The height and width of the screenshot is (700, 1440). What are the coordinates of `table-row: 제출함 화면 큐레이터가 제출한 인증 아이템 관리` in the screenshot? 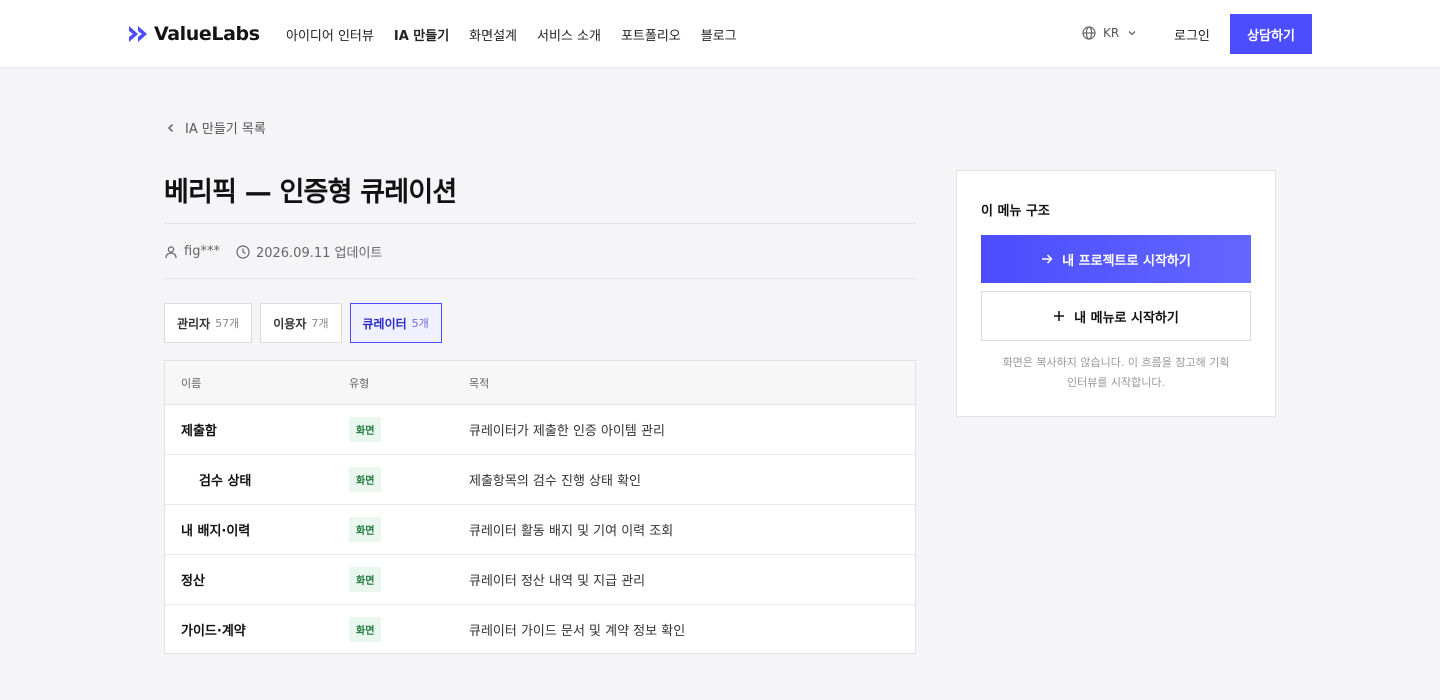 It's located at (540, 430).